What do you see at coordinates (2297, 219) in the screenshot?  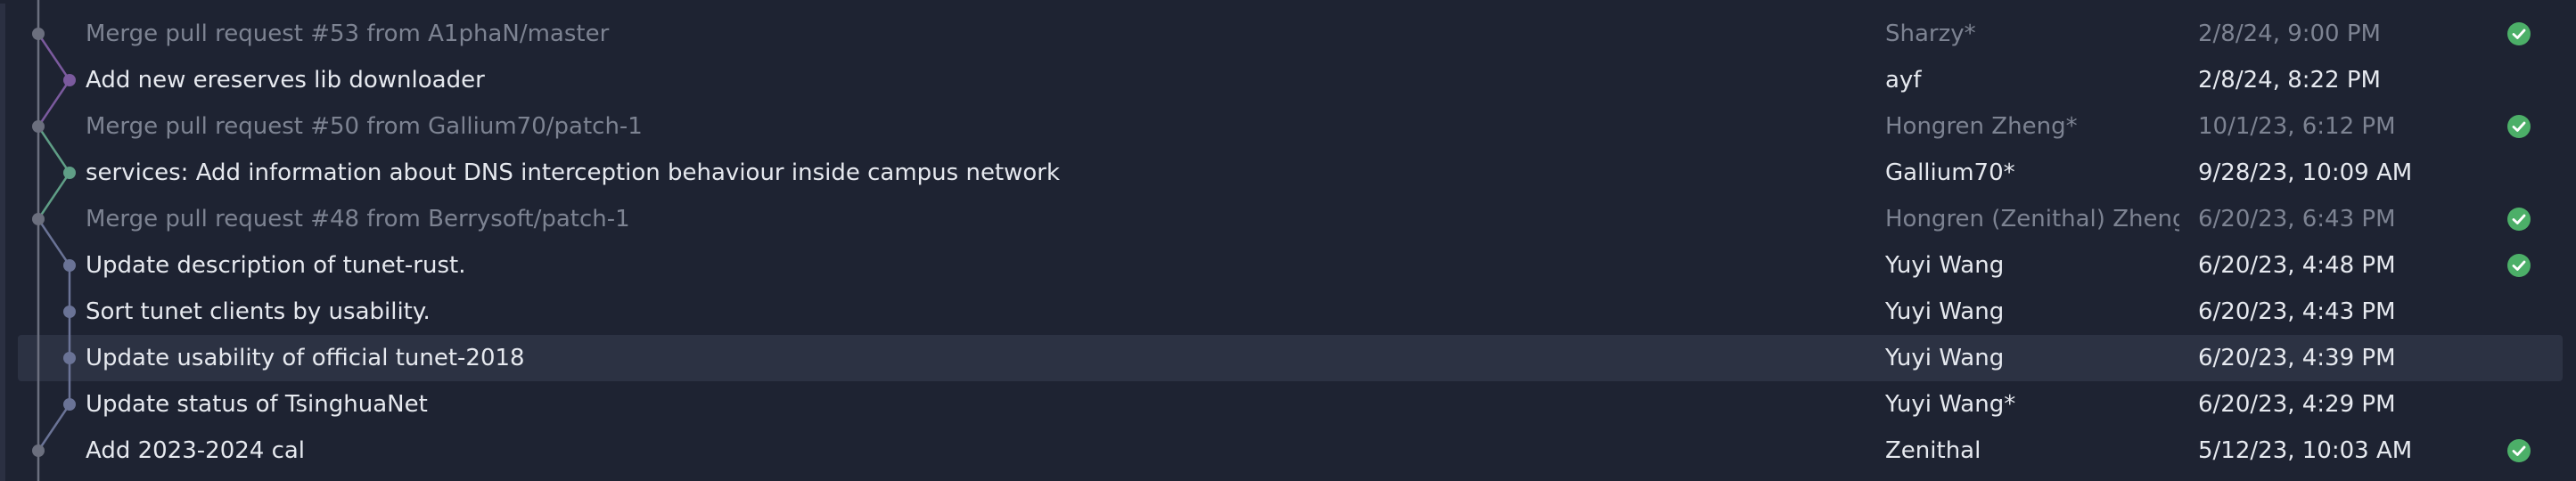 I see `commit-date: 6/20/23, 6:43 PM` at bounding box center [2297, 219].